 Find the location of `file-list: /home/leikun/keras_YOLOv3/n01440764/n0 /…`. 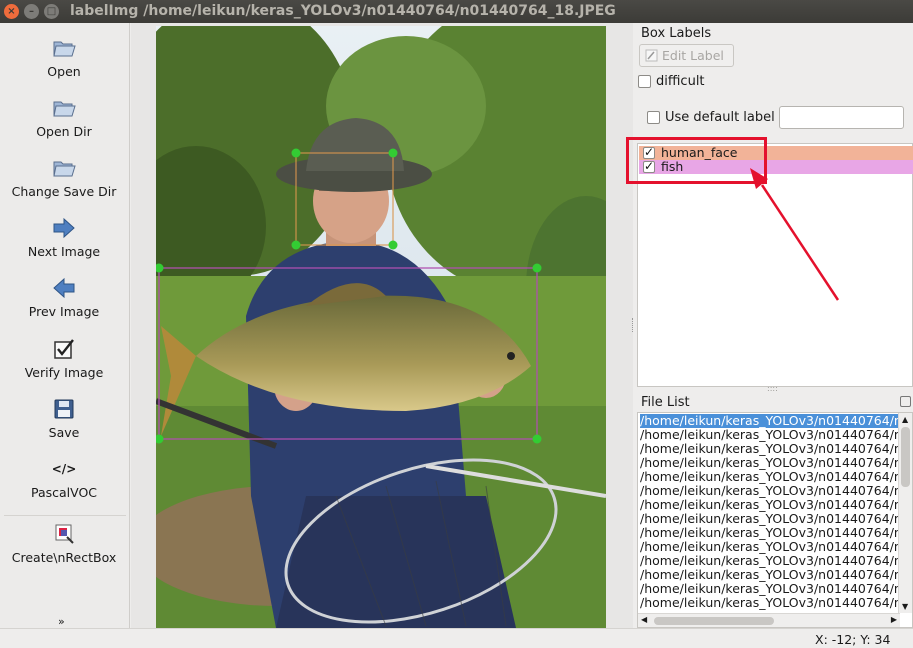

file-list: /home/leikun/keras_YOLOv3/n01440764/n0 /… is located at coordinates (775, 520).